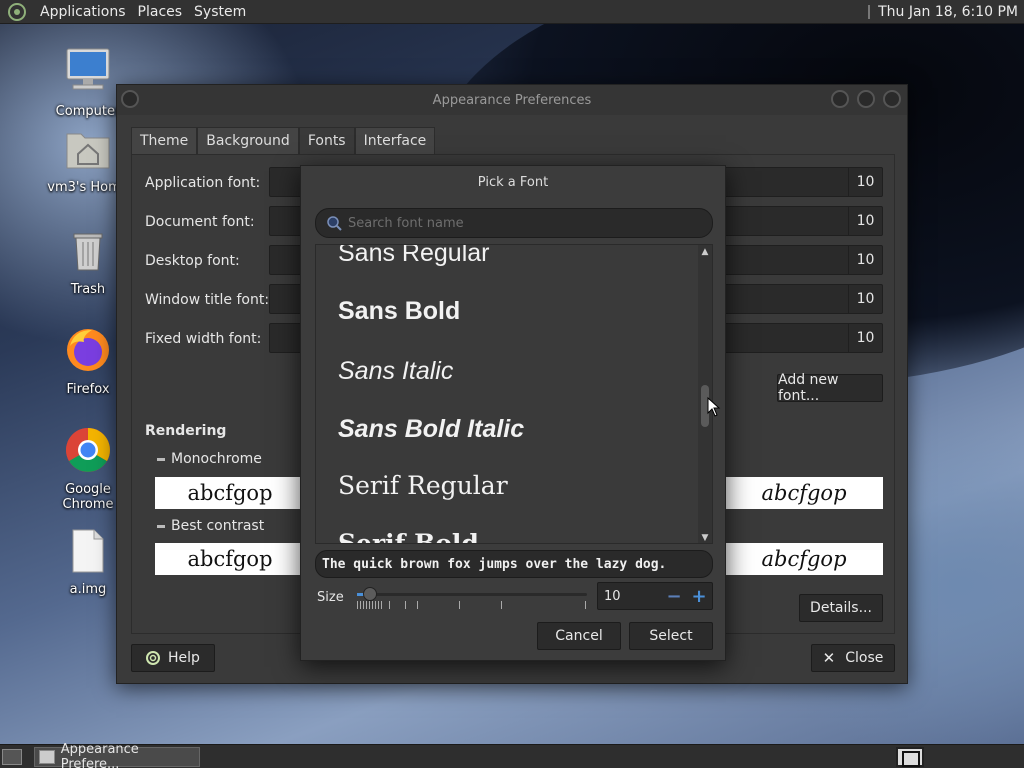  Describe the element at coordinates (714, 407) in the screenshot. I see `mouse-cursor-icon` at that location.